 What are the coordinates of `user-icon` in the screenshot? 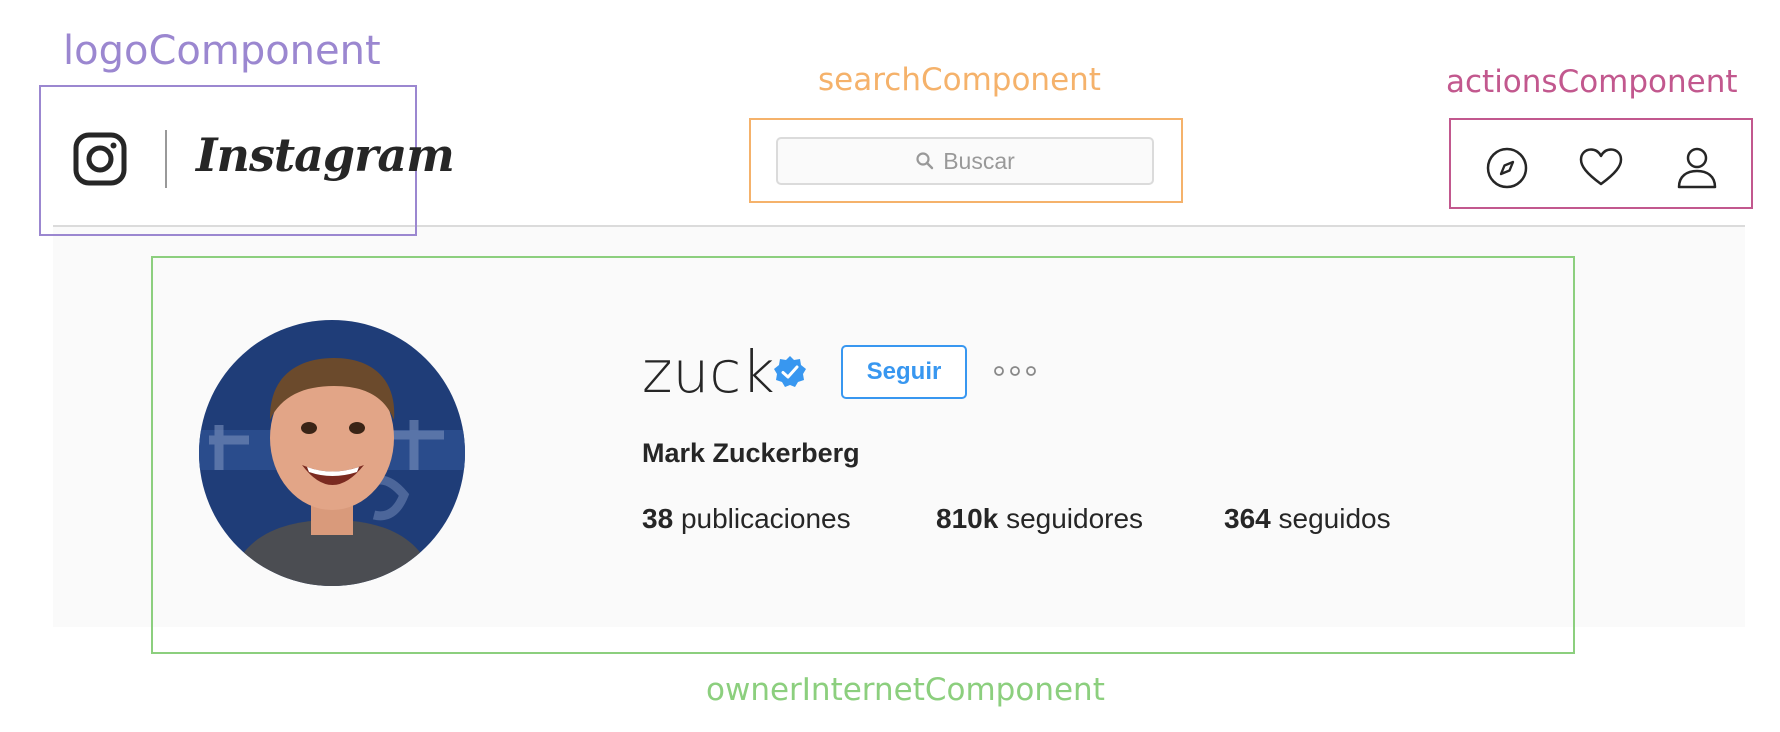 It's located at (1697, 168).